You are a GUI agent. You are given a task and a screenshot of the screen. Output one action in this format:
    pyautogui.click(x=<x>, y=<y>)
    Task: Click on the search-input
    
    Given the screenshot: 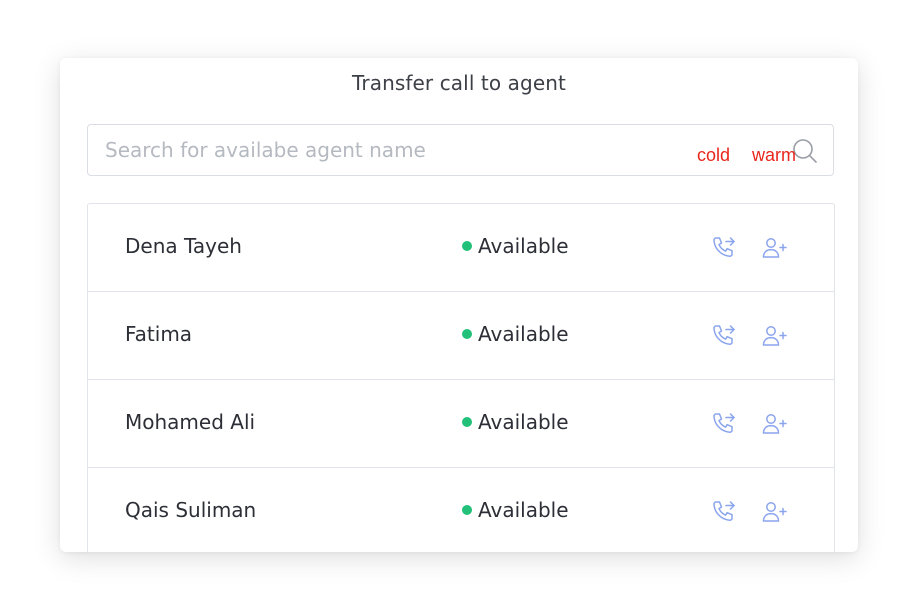 What is the action you would take?
    pyautogui.click(x=435, y=150)
    